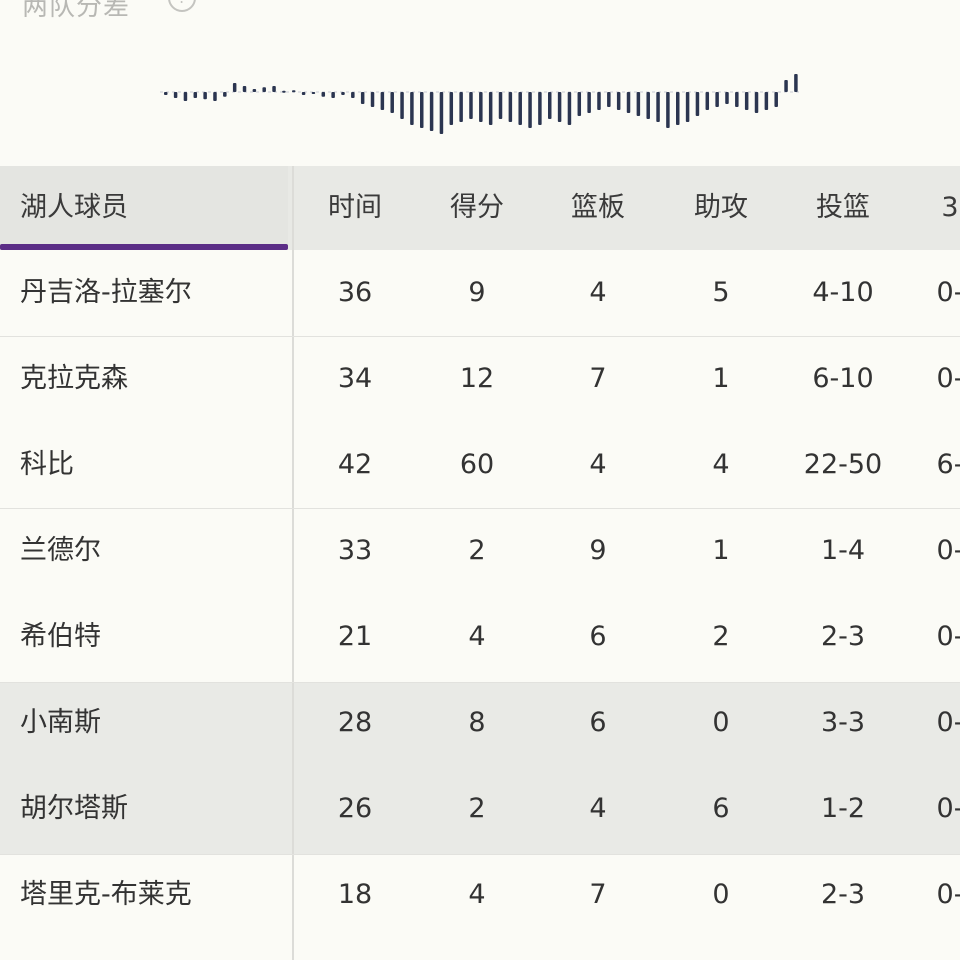  I want to click on table-header-row: 湖人球员 时间 得分 篮板 助攻 投篮 3, so click(480, 208).